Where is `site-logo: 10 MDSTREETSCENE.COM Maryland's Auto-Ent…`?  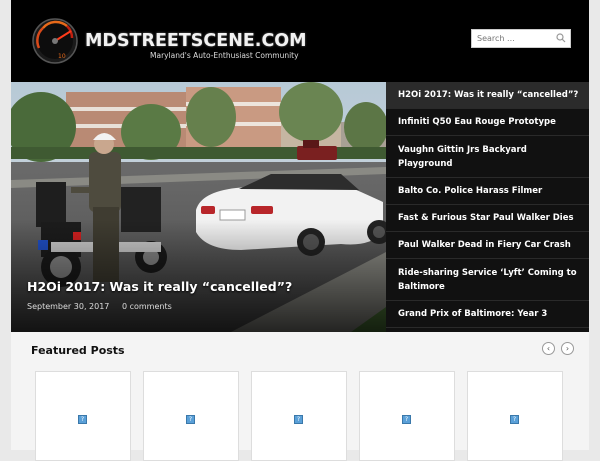 site-logo: 10 MDSTREETSCENE.COM Maryland's Auto-Ent… is located at coordinates (174, 40).